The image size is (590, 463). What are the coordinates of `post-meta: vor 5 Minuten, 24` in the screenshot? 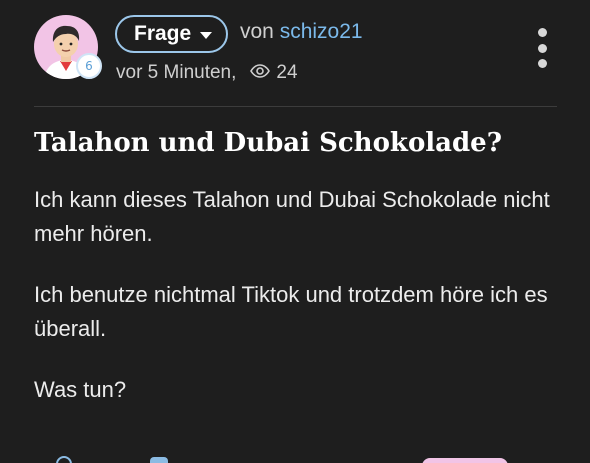 It's located at (207, 73).